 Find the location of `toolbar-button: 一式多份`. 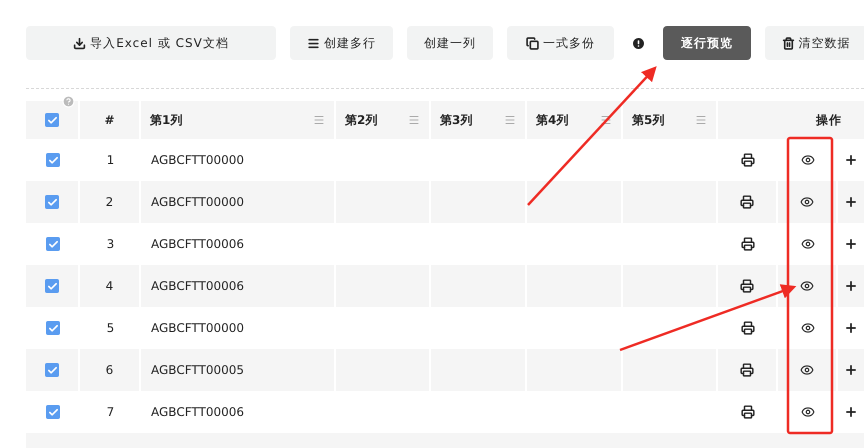

toolbar-button: 一式多份 is located at coordinates (560, 43).